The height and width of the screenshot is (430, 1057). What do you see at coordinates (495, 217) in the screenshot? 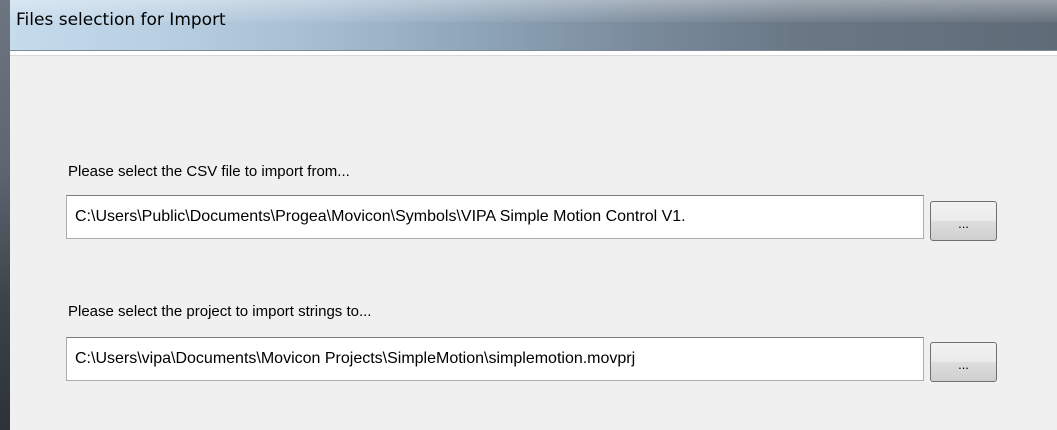
I see `csv-file-path-input` at bounding box center [495, 217].